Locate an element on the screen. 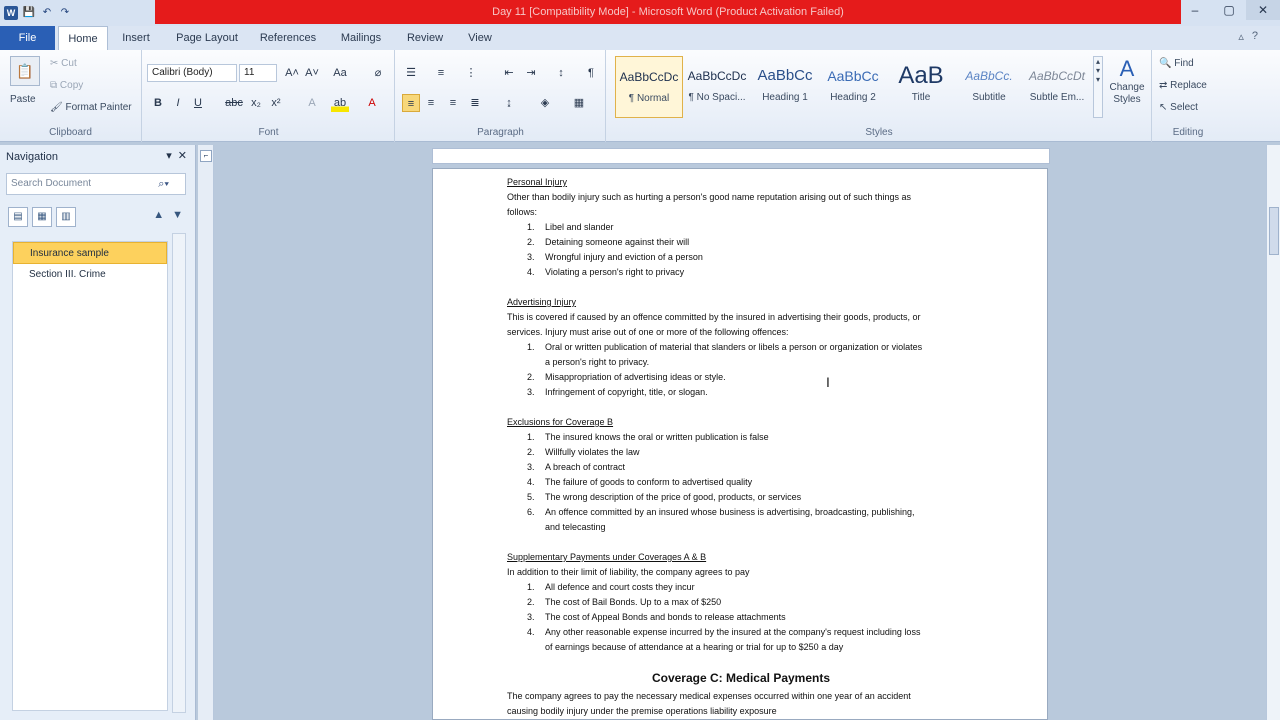 The image size is (1280, 720). highlight-icon: ab is located at coordinates (340, 103).